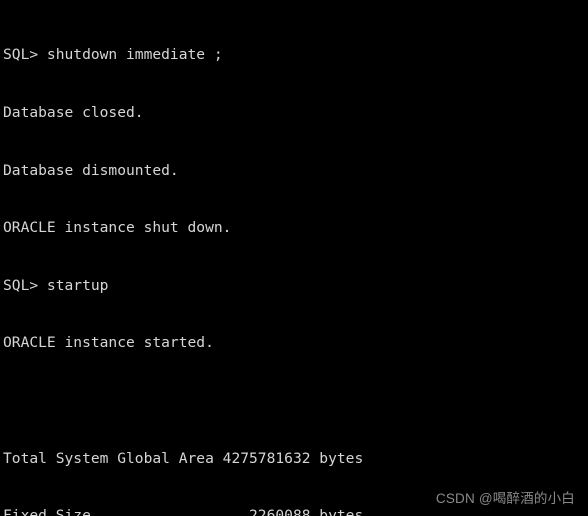 The width and height of the screenshot is (588, 516). I want to click on watermark: CSDN @喝醉酒的小白, so click(505, 498).